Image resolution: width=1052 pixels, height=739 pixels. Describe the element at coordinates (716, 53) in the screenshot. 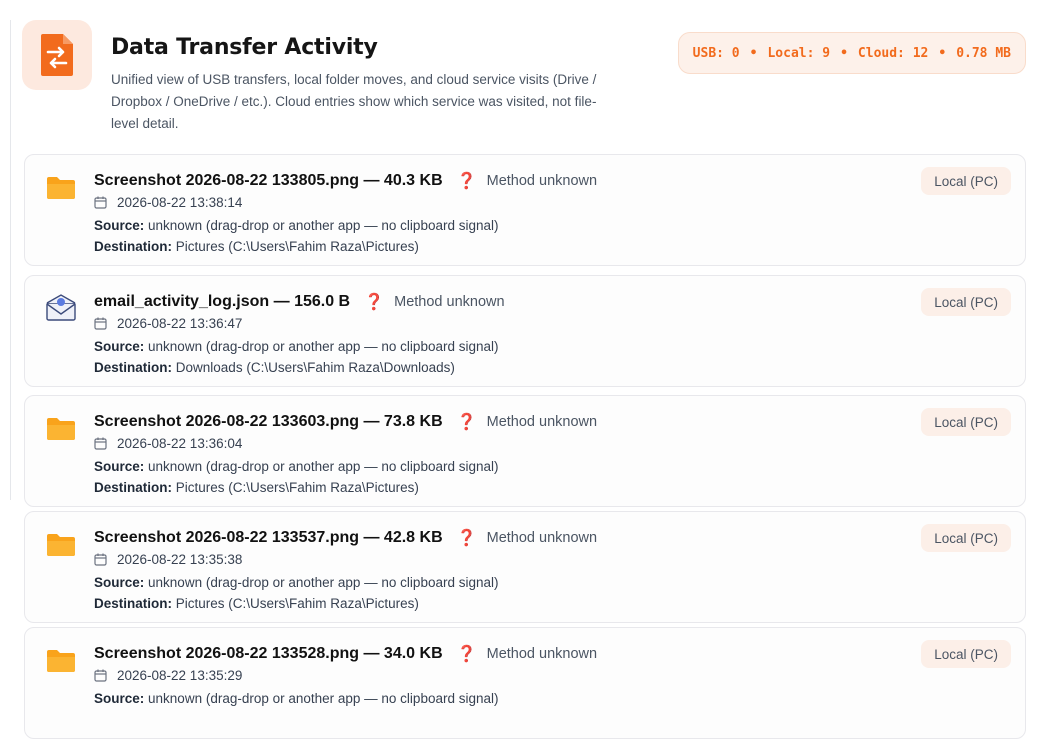

I see `usb-count: USB: 0` at that location.